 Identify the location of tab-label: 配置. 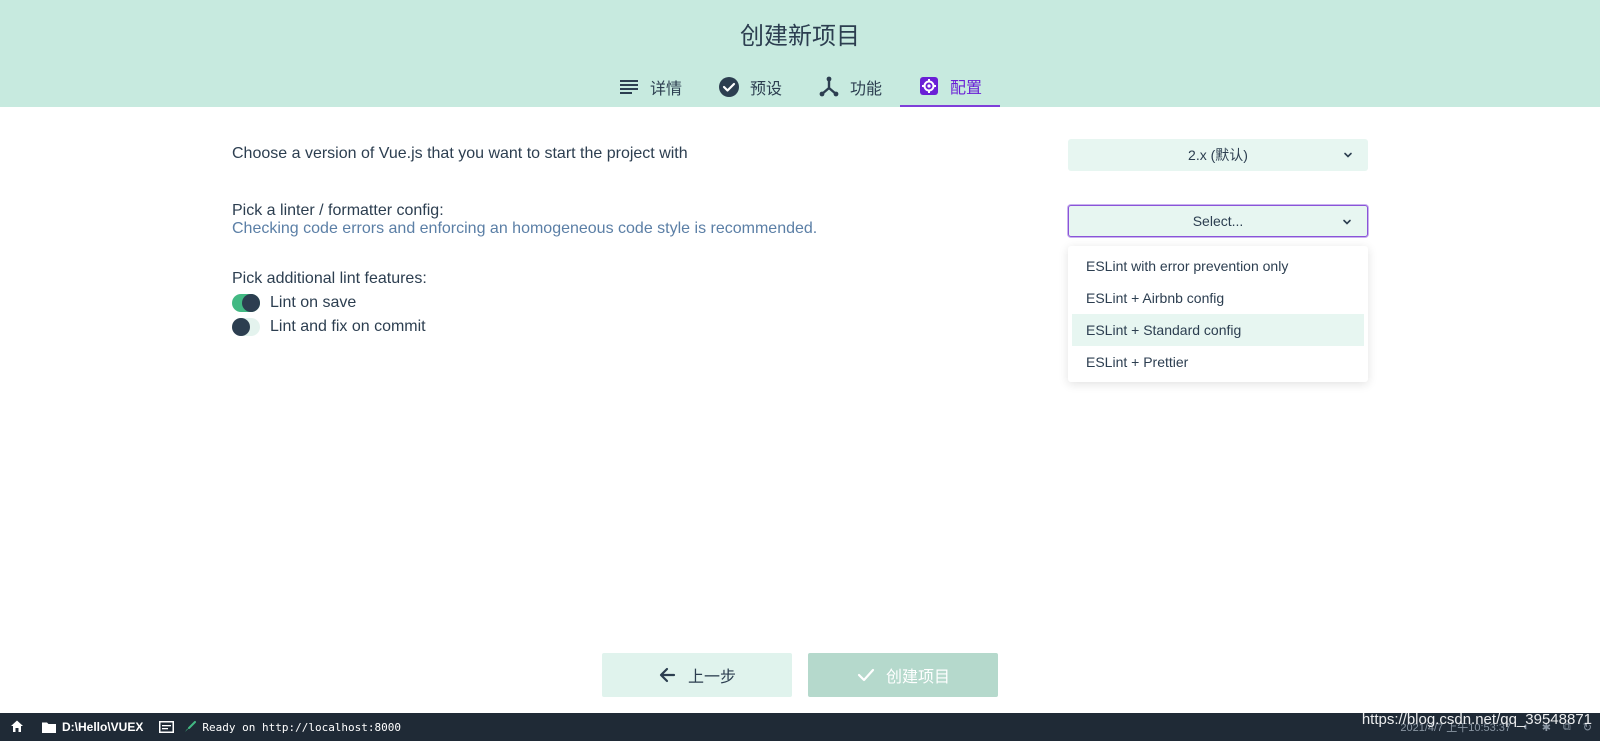
(966, 87).